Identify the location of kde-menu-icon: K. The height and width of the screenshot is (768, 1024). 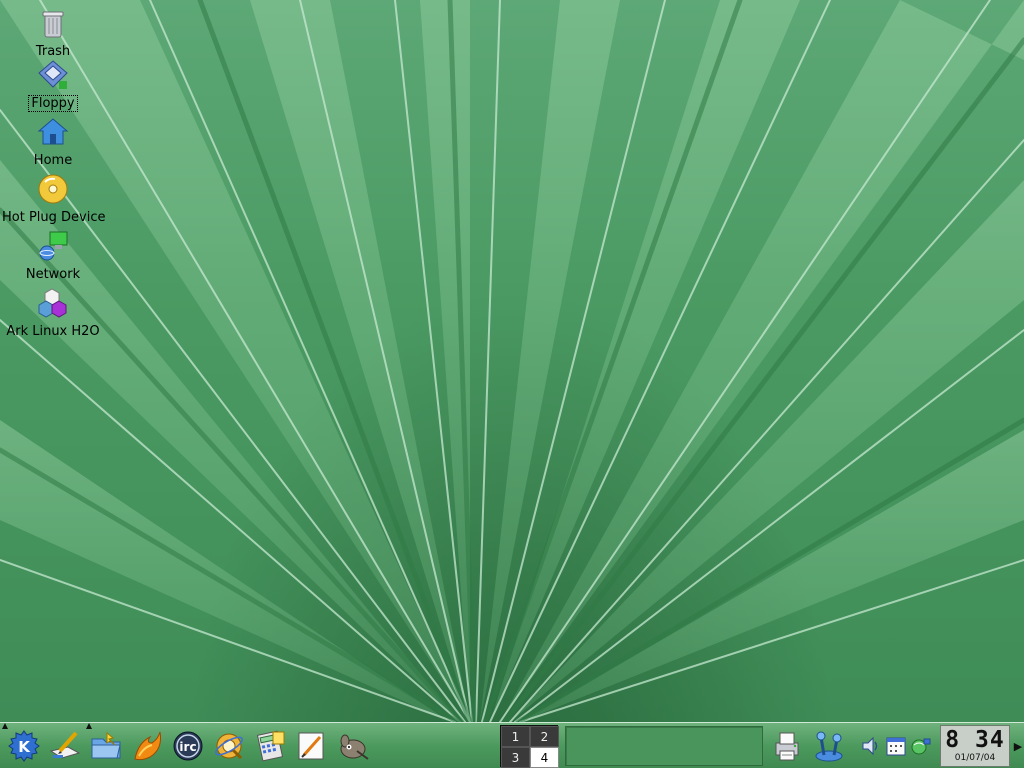
(23, 746).